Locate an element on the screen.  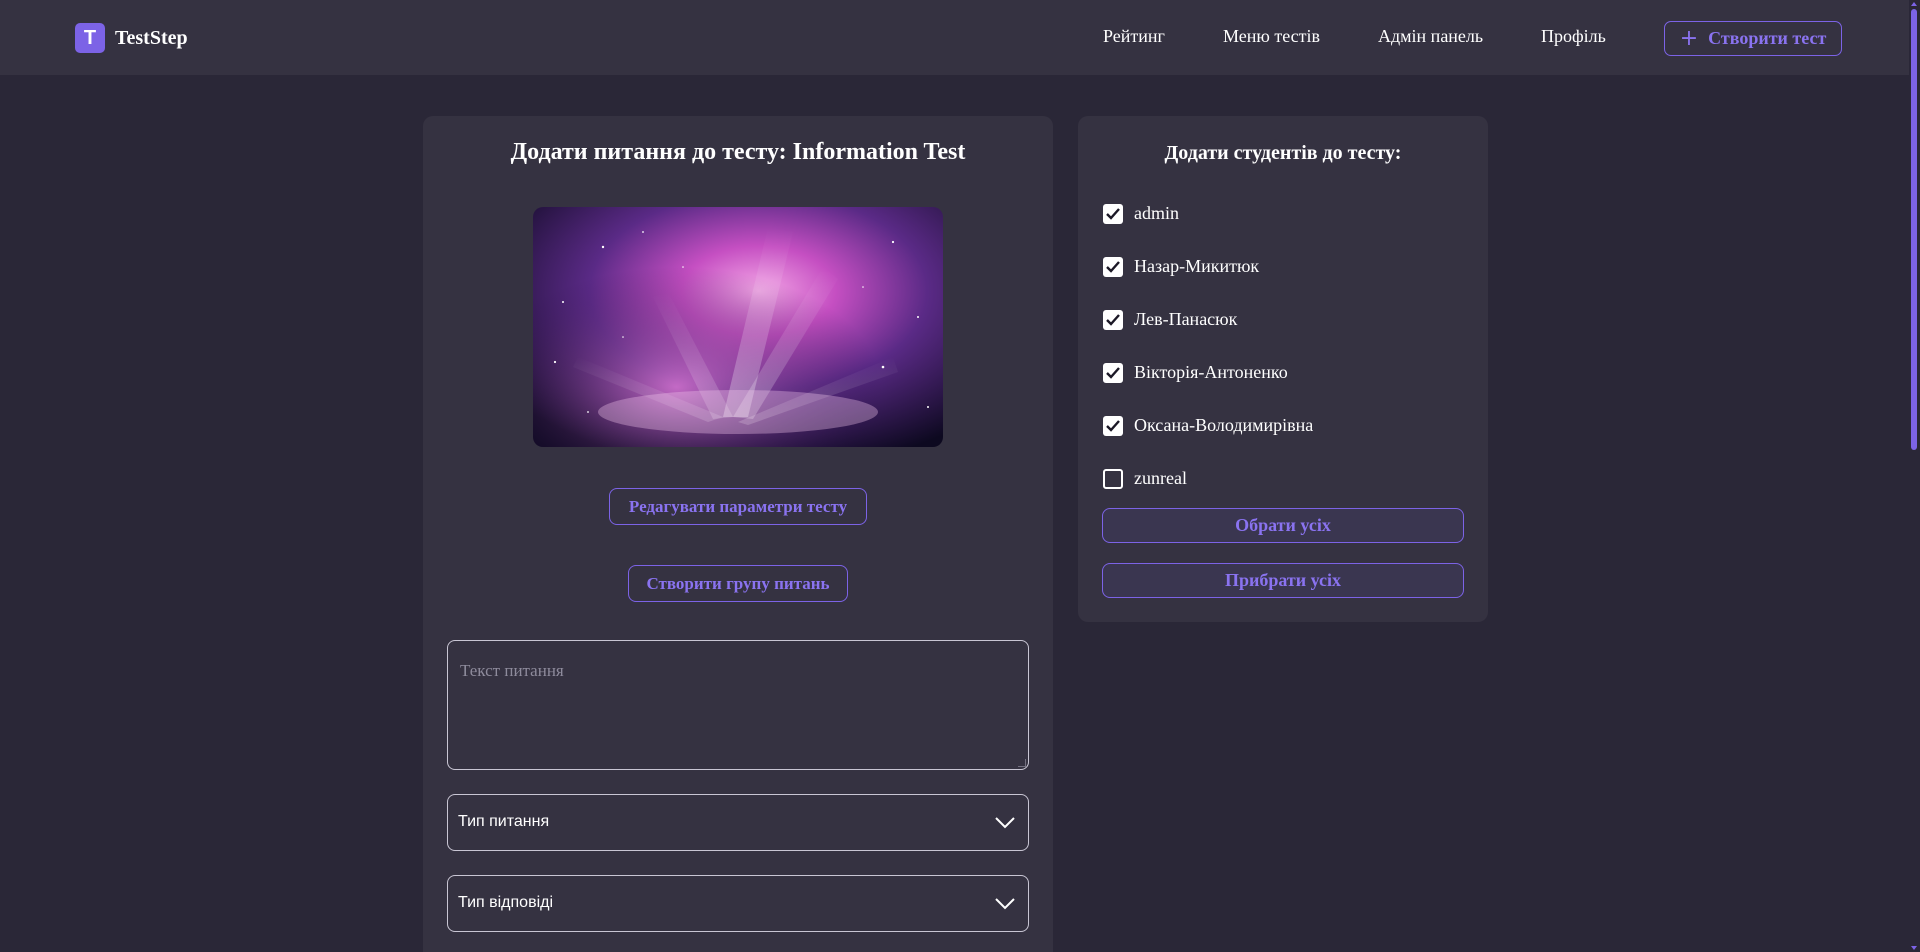
create-test-label: Створити тест is located at coordinates (1767, 38).